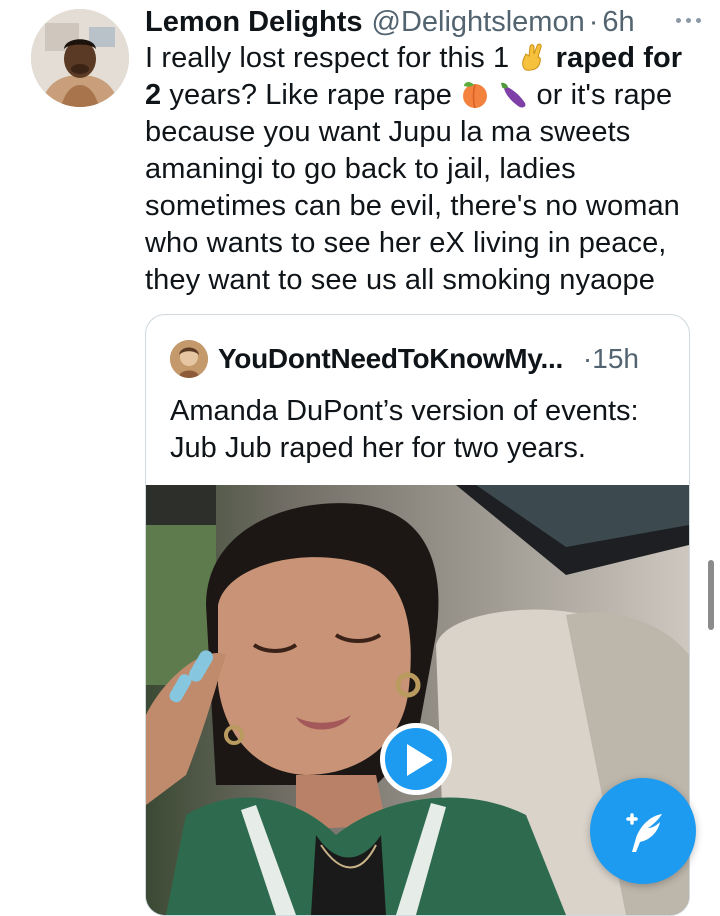 Image resolution: width=720 pixels, height=916 pixels. What do you see at coordinates (475, 95) in the screenshot?
I see `peach-emoji-icon` at bounding box center [475, 95].